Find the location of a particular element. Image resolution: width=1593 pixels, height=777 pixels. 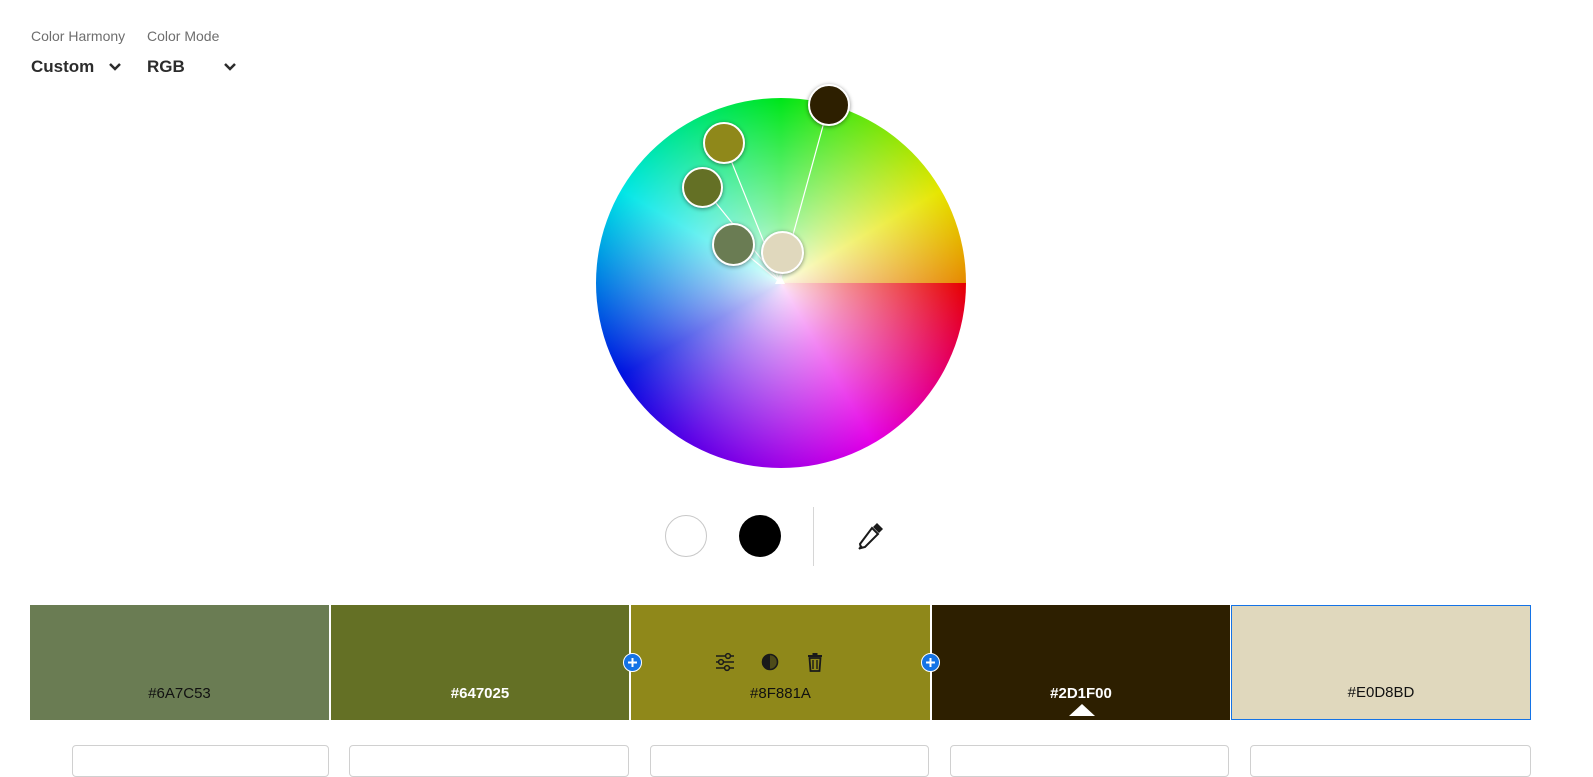

black-circle-icon is located at coordinates (760, 536).